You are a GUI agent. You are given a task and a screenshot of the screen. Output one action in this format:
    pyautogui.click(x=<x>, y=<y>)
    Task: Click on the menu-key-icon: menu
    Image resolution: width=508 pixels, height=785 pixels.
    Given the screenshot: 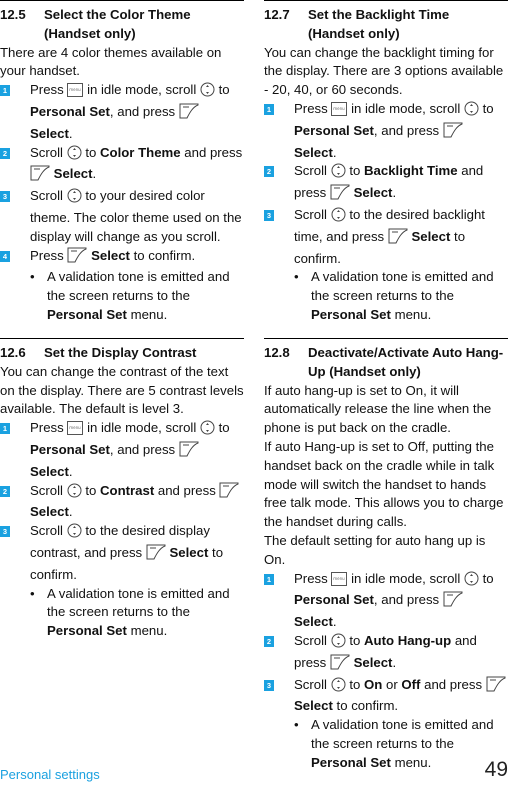 What is the action you would take?
    pyautogui.click(x=339, y=581)
    